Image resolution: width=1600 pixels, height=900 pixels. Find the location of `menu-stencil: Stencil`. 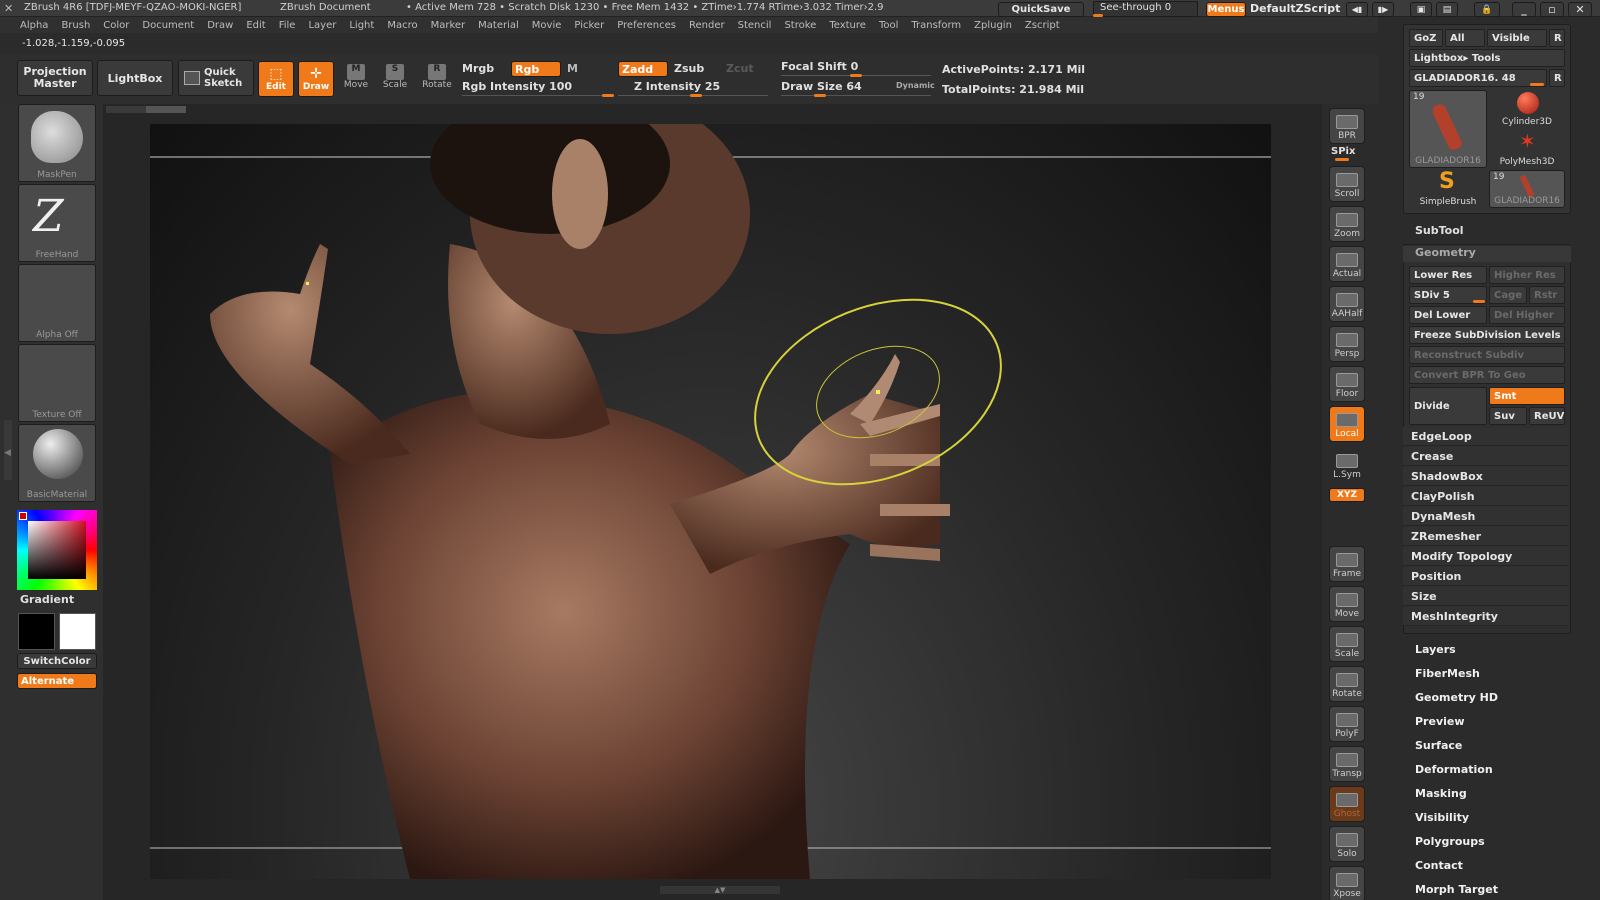

menu-stencil: Stencil is located at coordinates (755, 25).